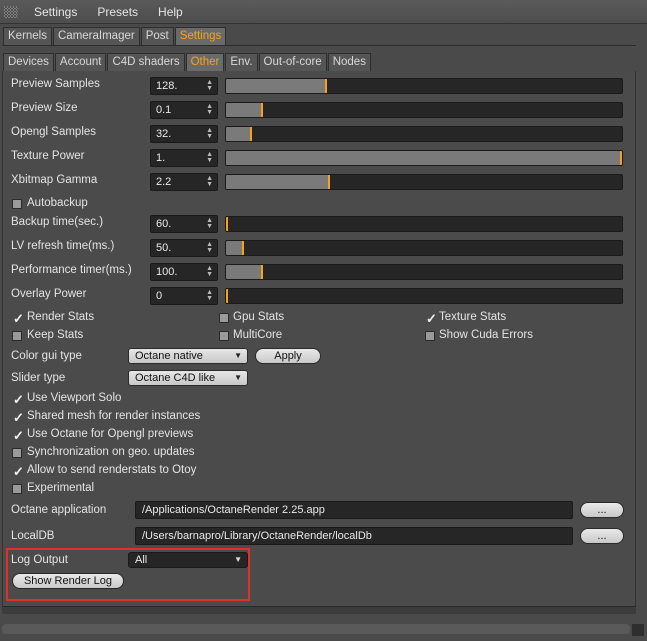 The width and height of the screenshot is (647, 641). Describe the element at coordinates (128, 574) in the screenshot. I see `log-output-highlight-box` at that location.